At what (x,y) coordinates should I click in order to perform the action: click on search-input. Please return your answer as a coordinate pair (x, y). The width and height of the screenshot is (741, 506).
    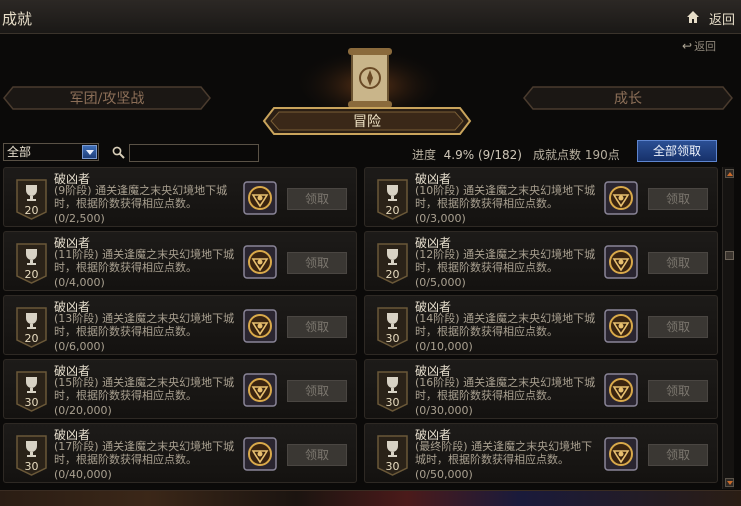
    Looking at the image, I should click on (194, 153).